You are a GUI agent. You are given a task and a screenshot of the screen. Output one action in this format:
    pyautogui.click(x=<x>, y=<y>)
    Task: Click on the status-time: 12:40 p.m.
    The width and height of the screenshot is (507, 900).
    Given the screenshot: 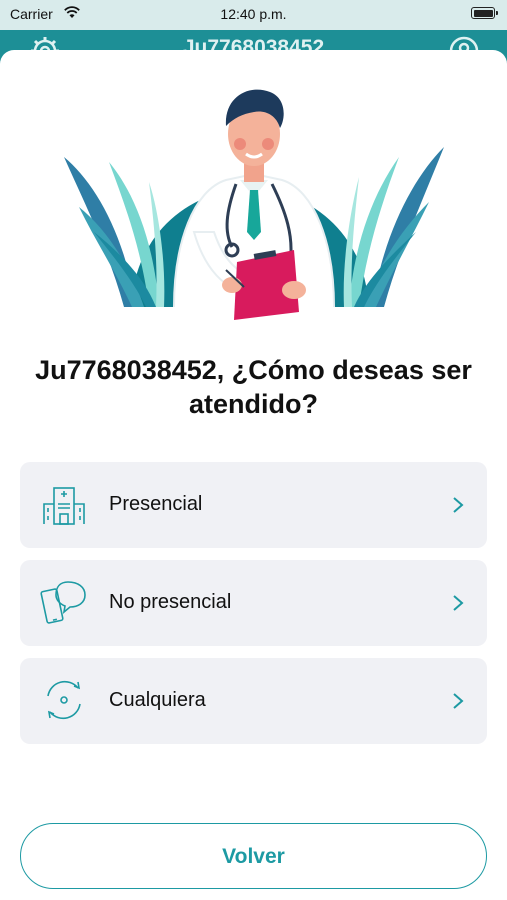 What is the action you would take?
    pyautogui.click(x=253, y=14)
    